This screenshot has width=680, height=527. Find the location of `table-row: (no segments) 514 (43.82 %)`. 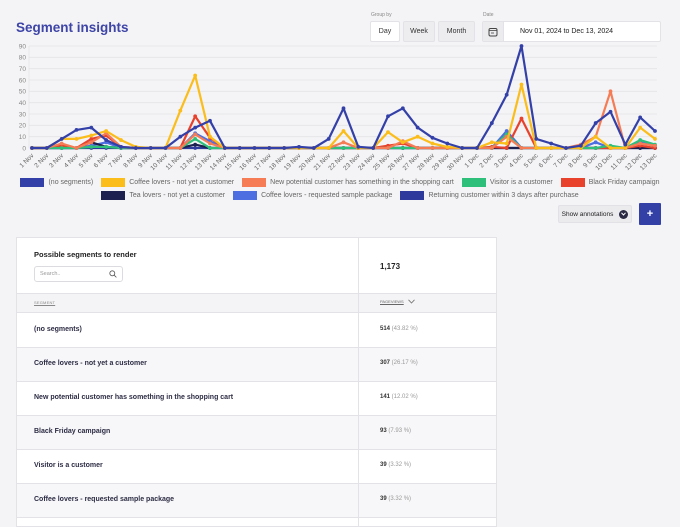

table-row: (no segments) 514 (43.82 %) is located at coordinates (256, 331).